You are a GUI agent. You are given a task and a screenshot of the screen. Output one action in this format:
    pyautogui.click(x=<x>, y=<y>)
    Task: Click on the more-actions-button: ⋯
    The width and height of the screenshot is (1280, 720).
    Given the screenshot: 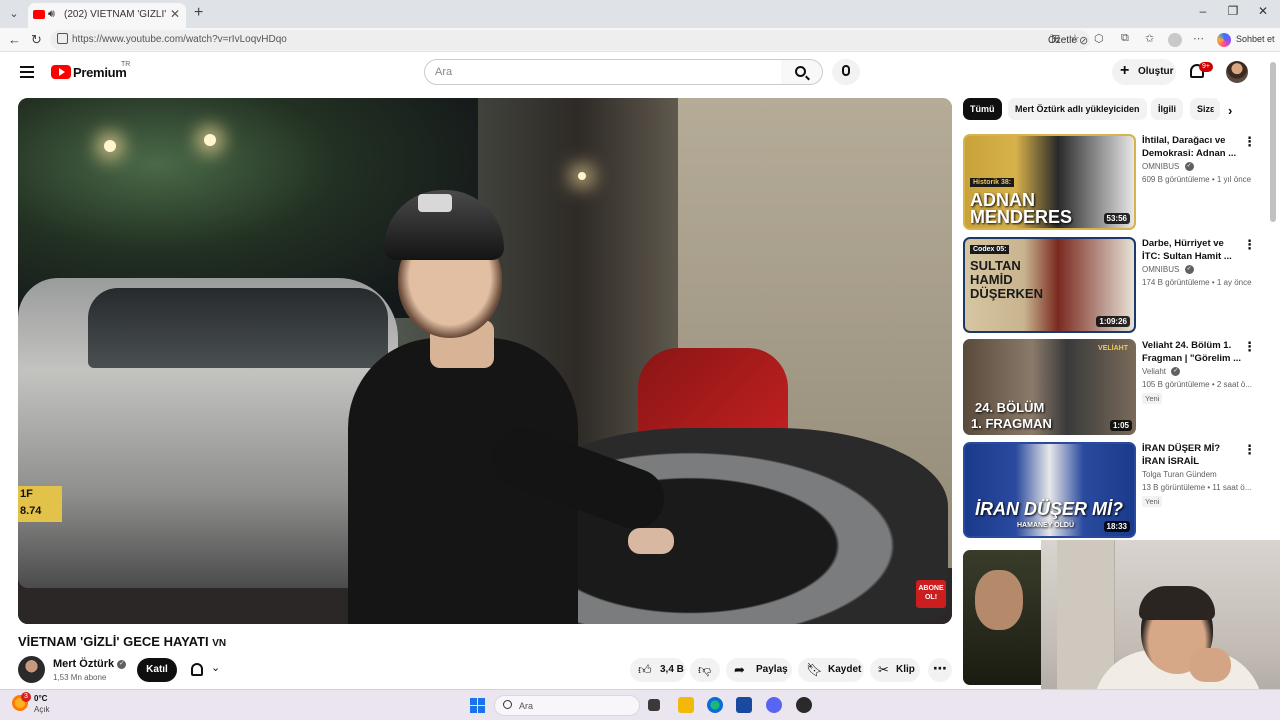 What is the action you would take?
    pyautogui.click(x=940, y=670)
    